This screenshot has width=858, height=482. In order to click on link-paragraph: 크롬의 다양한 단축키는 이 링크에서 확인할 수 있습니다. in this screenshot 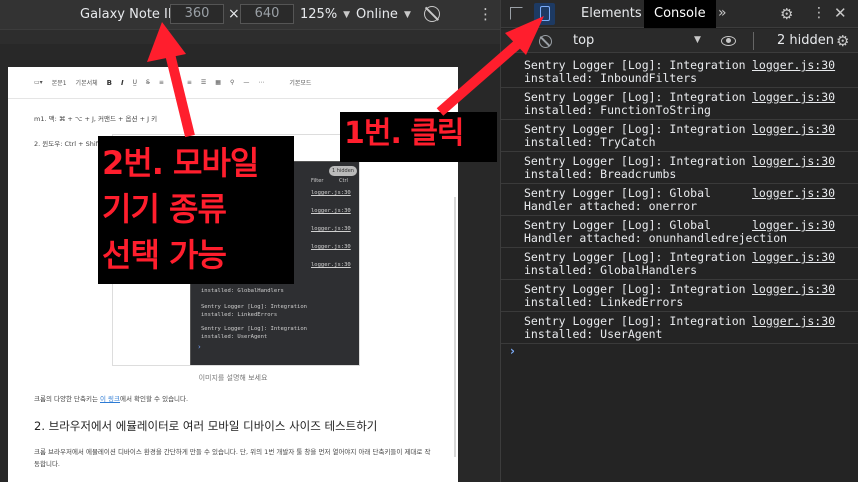, I will do `click(111, 398)`.